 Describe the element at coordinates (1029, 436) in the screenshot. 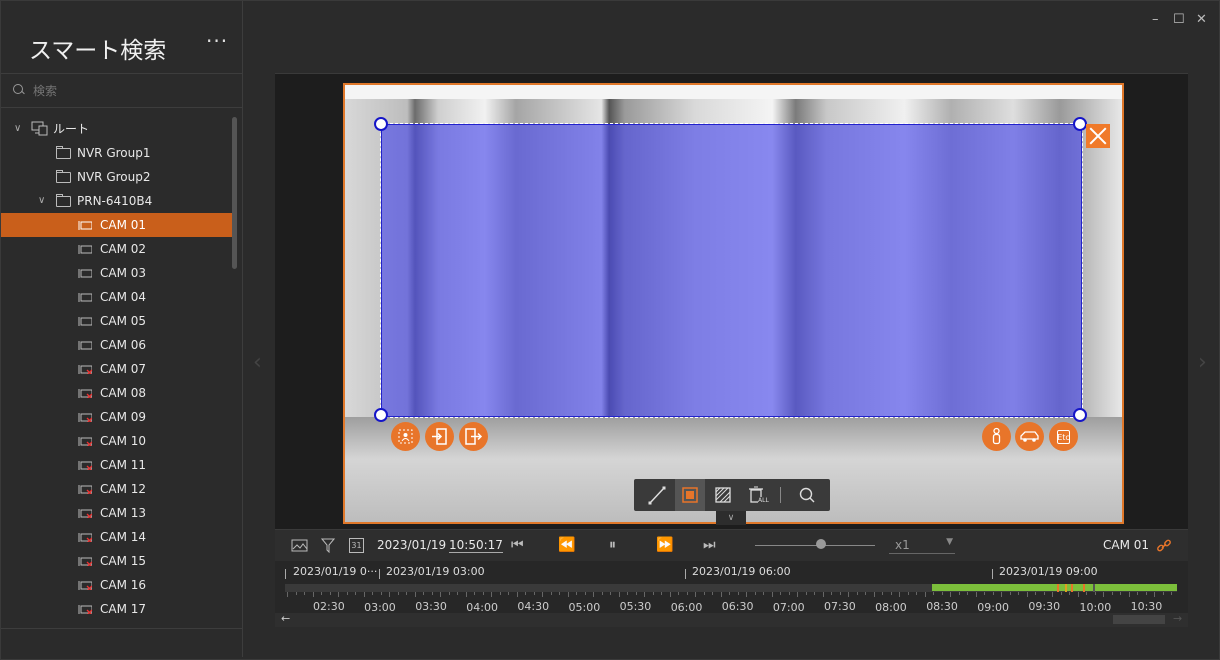

I see `vehicle-filter-button` at that location.